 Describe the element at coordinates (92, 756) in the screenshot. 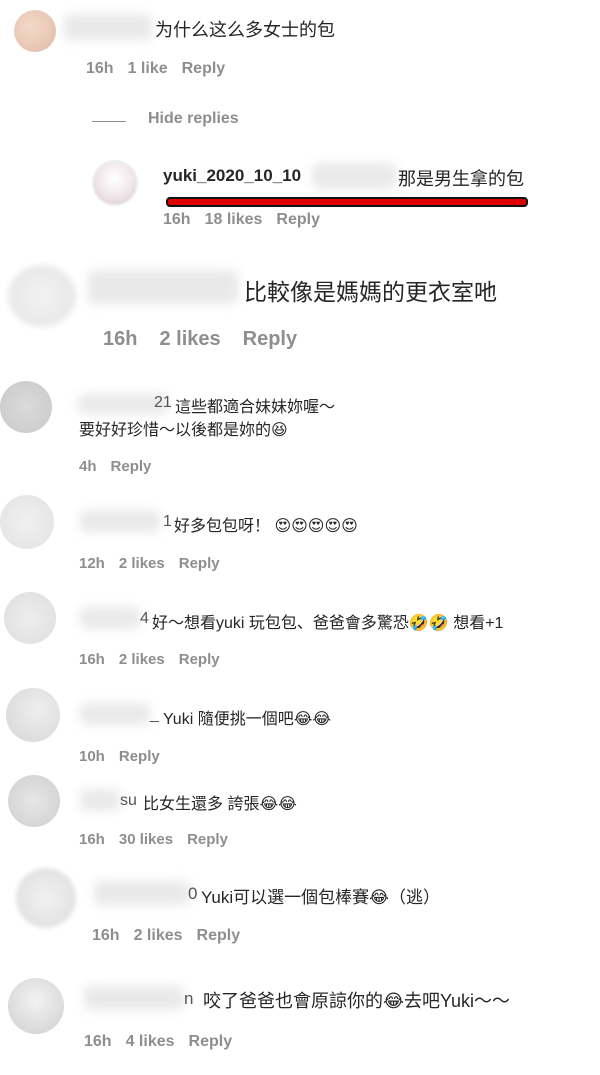

I see `timestamp: 10h` at that location.